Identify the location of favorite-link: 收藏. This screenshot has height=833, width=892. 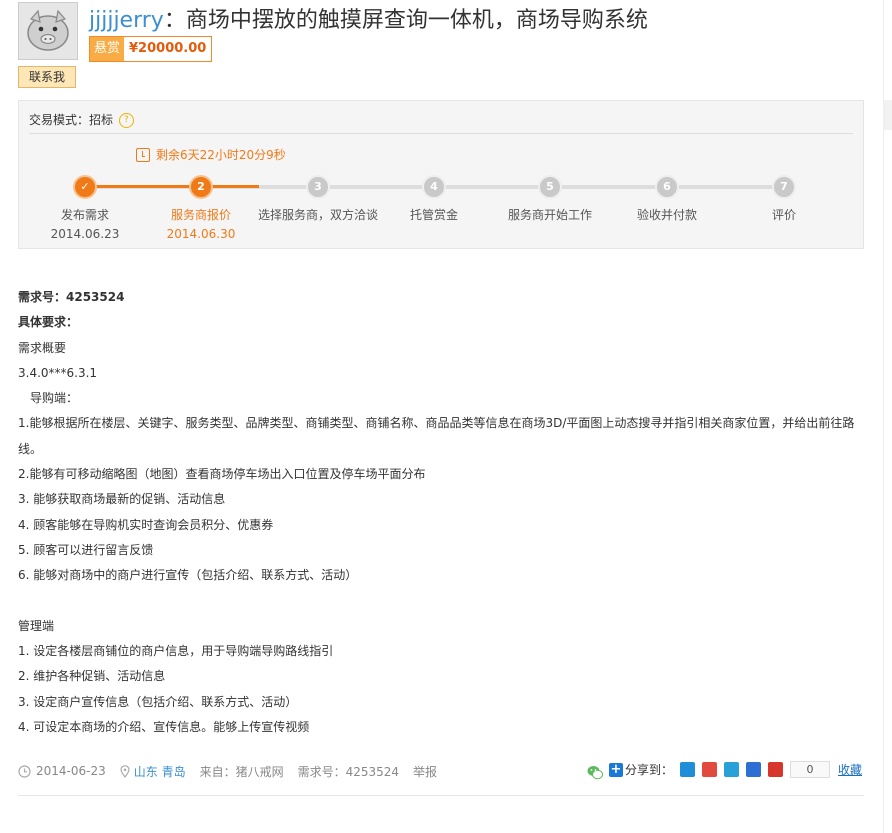
(850, 769).